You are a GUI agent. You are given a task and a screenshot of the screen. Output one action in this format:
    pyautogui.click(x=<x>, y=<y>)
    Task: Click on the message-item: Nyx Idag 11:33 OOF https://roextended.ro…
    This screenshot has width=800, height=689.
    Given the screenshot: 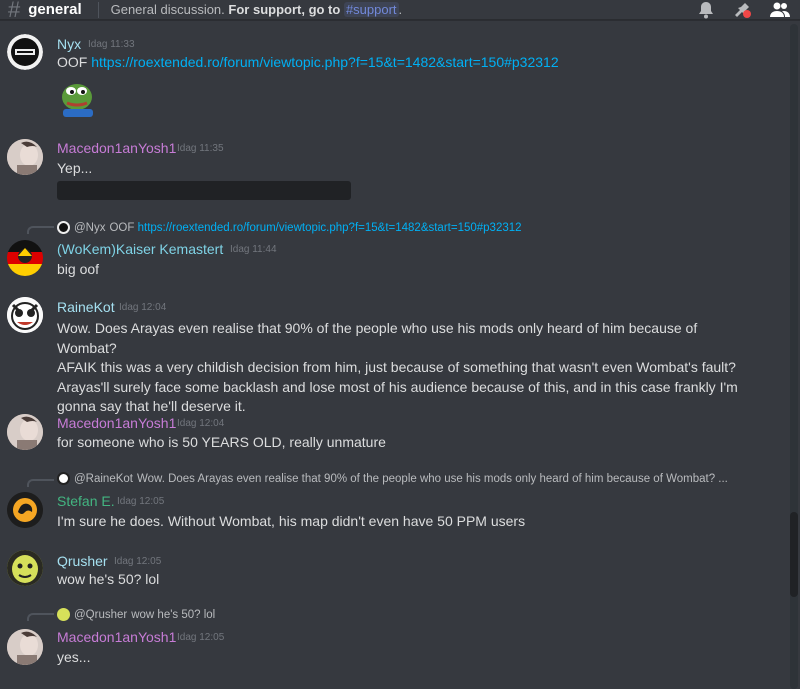 What is the action you would take?
    pyautogui.click(x=394, y=74)
    